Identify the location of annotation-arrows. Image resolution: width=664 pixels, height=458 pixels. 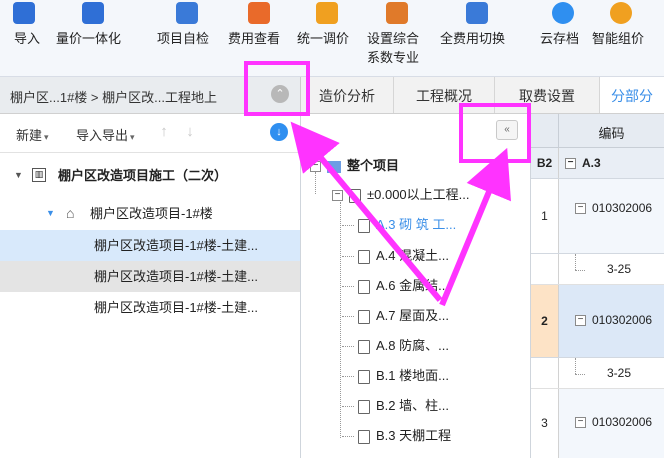
(400, 214).